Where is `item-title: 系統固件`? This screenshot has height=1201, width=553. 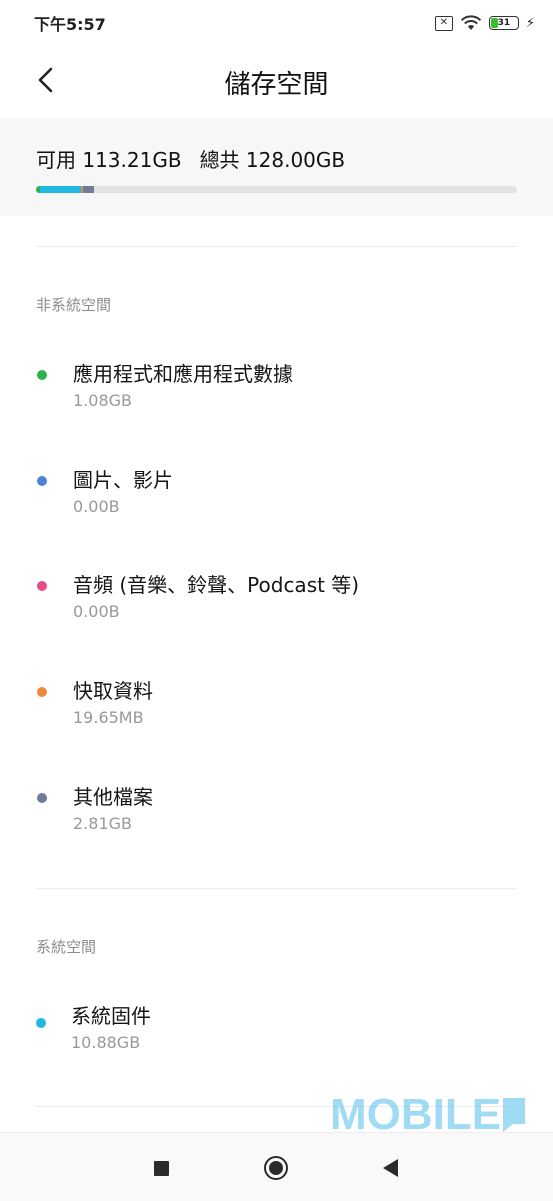 item-title: 系統固件 is located at coordinates (111, 1016).